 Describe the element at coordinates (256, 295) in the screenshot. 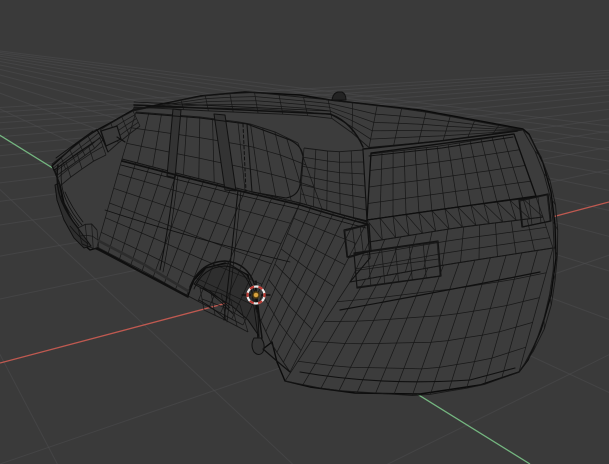

I see `cursor-center-dot` at that location.